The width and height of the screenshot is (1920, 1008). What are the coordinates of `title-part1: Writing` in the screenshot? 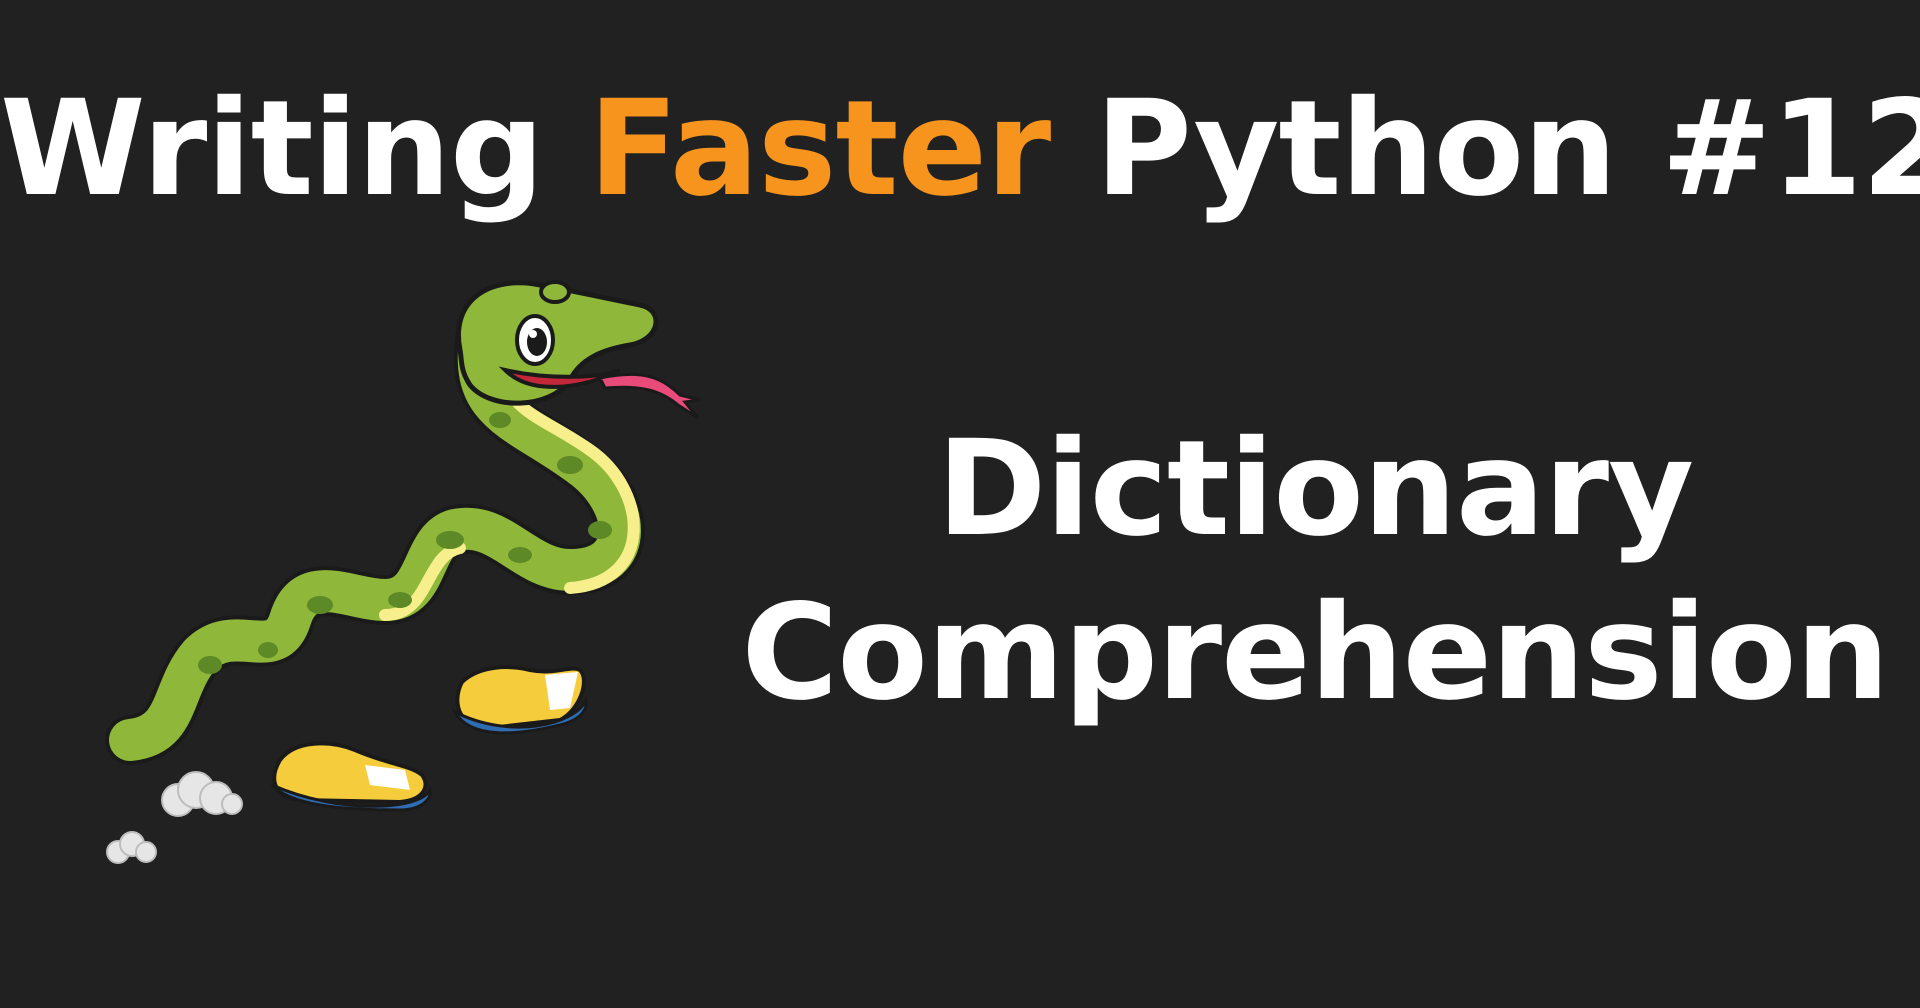 It's located at (272, 149).